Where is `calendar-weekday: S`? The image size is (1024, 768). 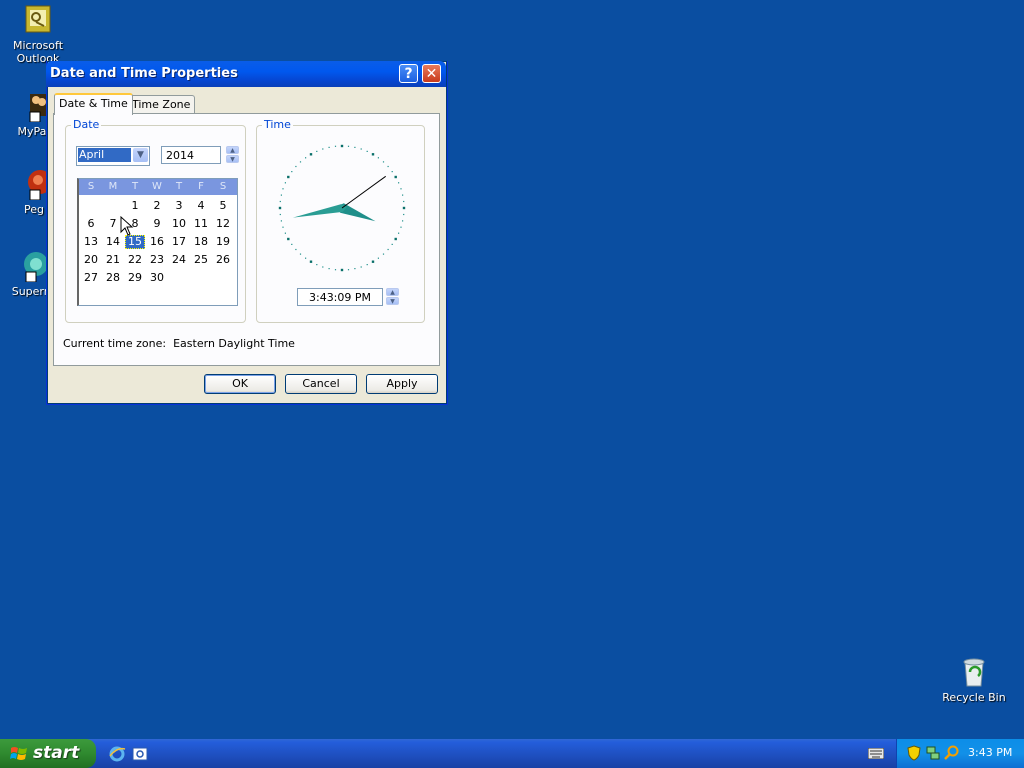 calendar-weekday: S is located at coordinates (223, 186).